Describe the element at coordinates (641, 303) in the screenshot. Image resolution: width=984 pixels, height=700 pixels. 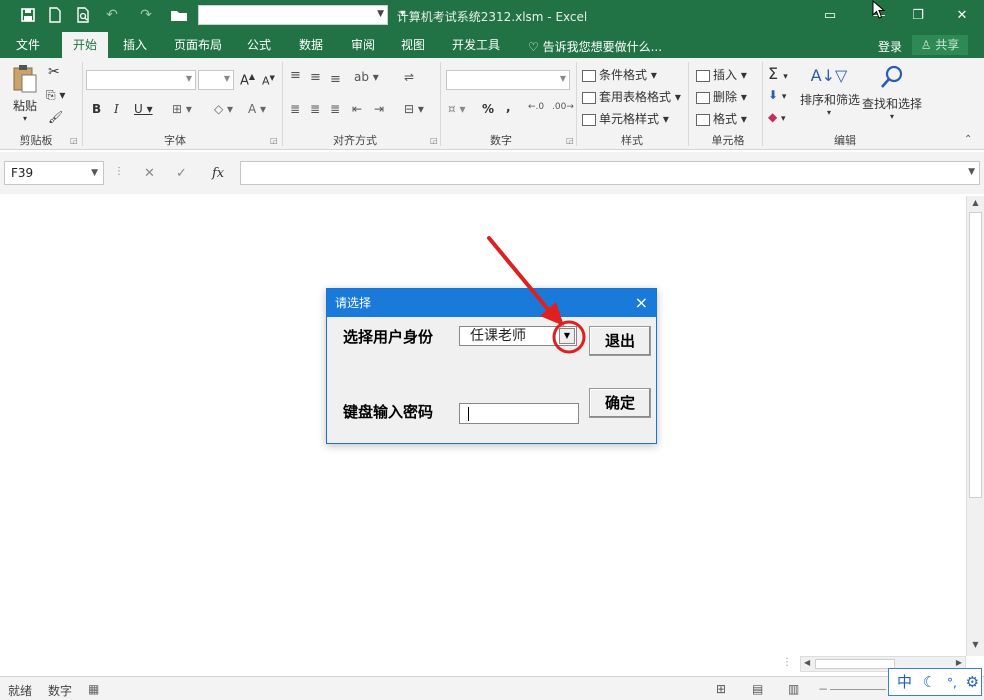
I see `dialog-close-icon: ×` at that location.